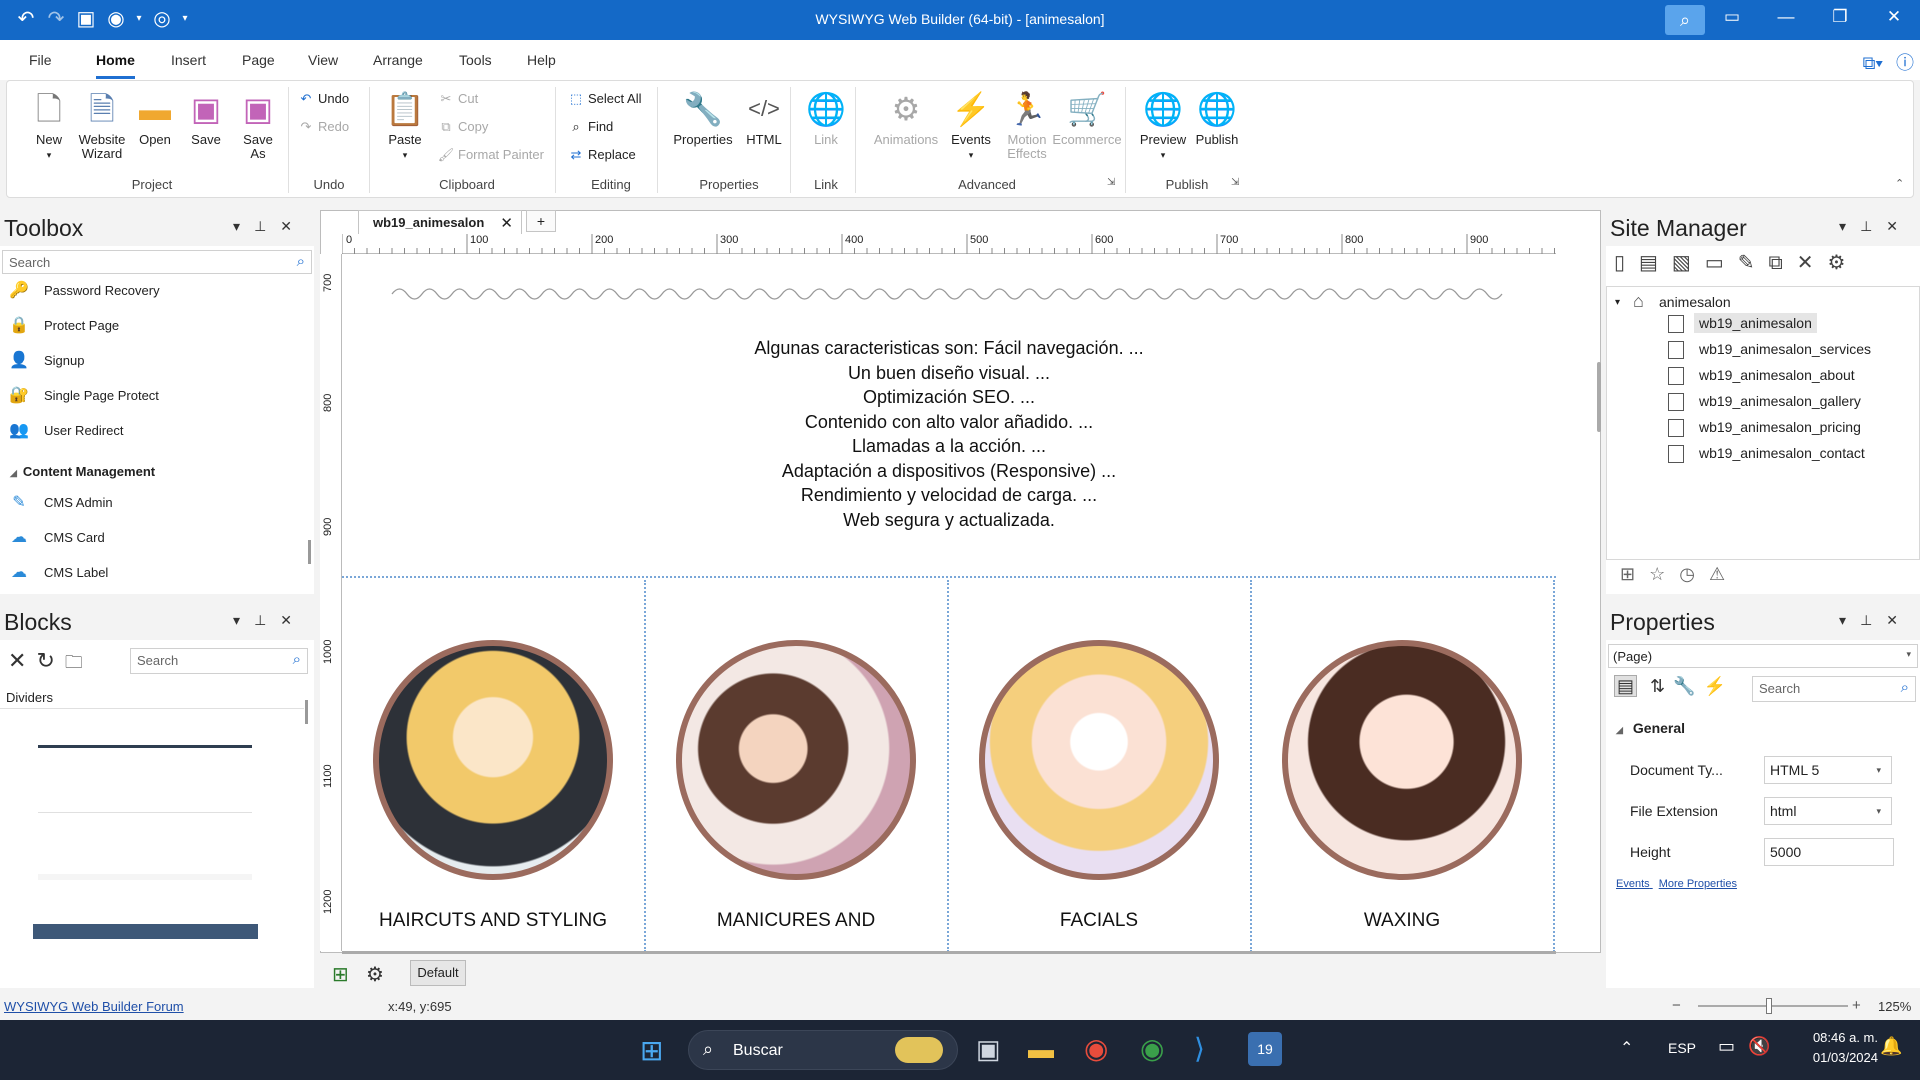 This screenshot has height=1080, width=1920. Describe the element at coordinates (906, 118) in the screenshot. I see `animations-button: ⚙ Animations` at that location.